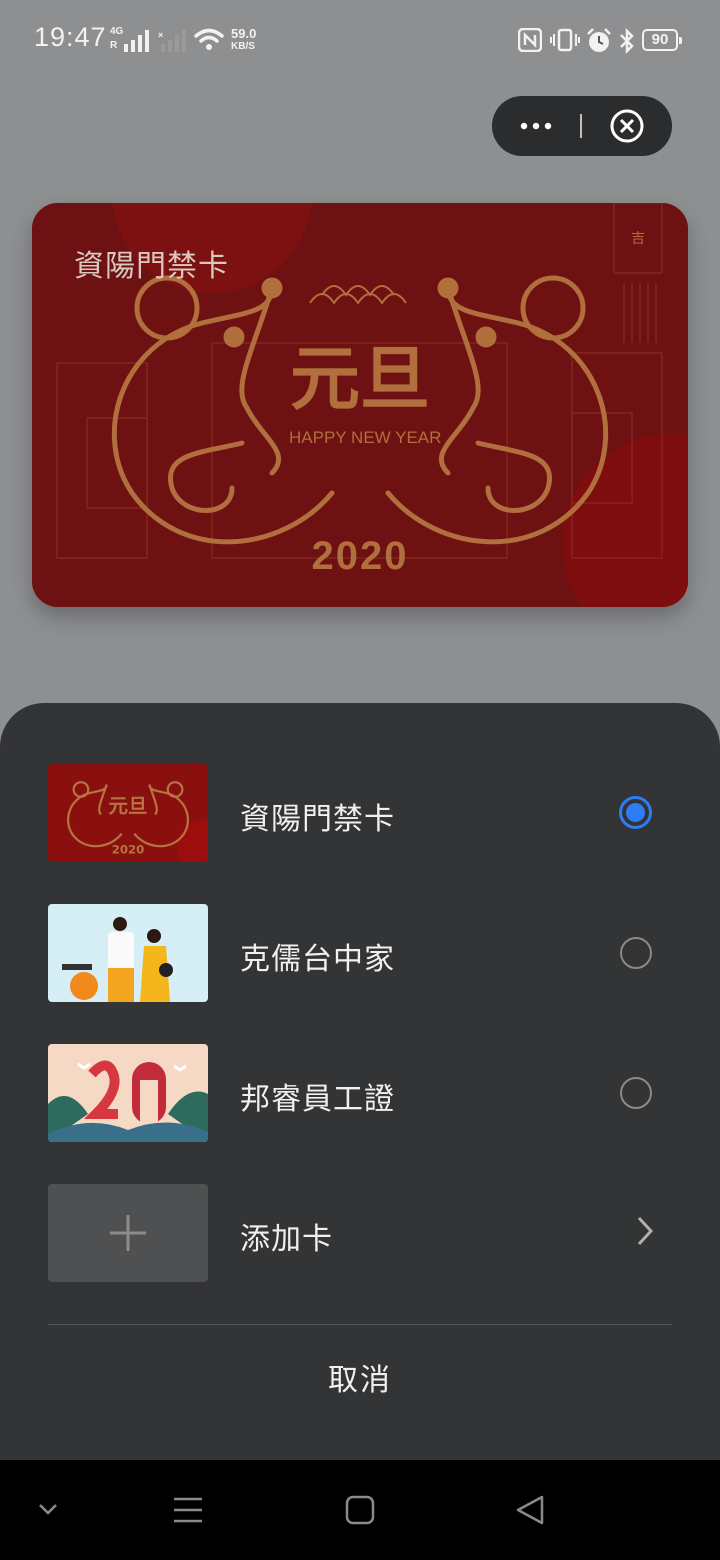 The width and height of the screenshot is (720, 1560). What do you see at coordinates (117, 31) in the screenshot?
I see `network-type-label: 4G` at bounding box center [117, 31].